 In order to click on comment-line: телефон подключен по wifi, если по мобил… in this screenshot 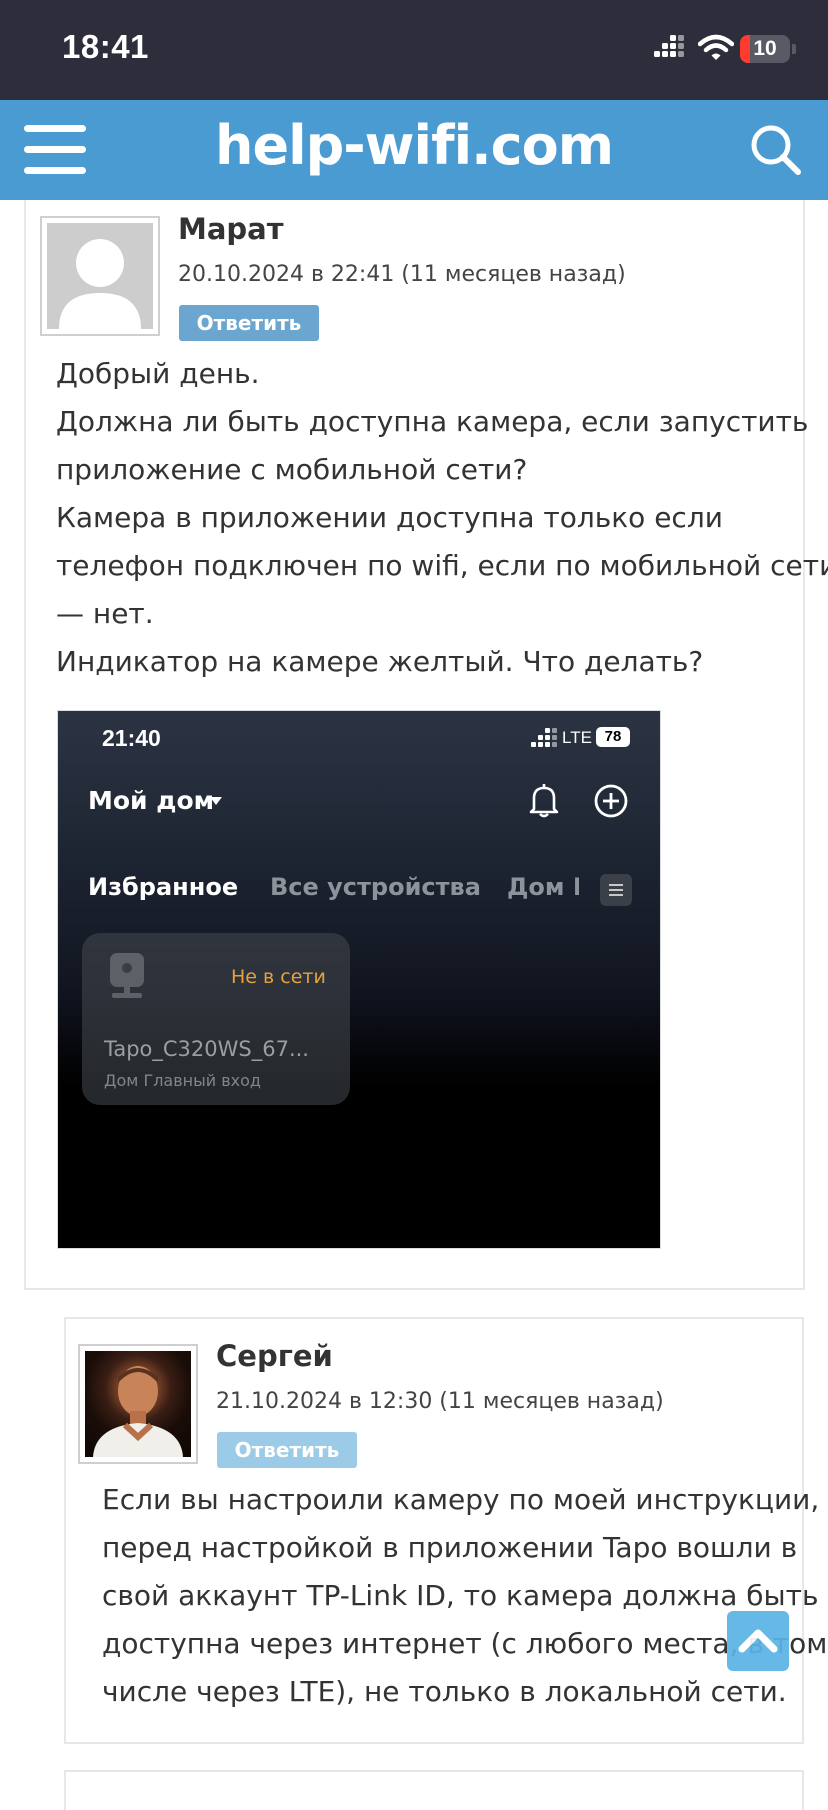, I will do `click(442, 565)`.